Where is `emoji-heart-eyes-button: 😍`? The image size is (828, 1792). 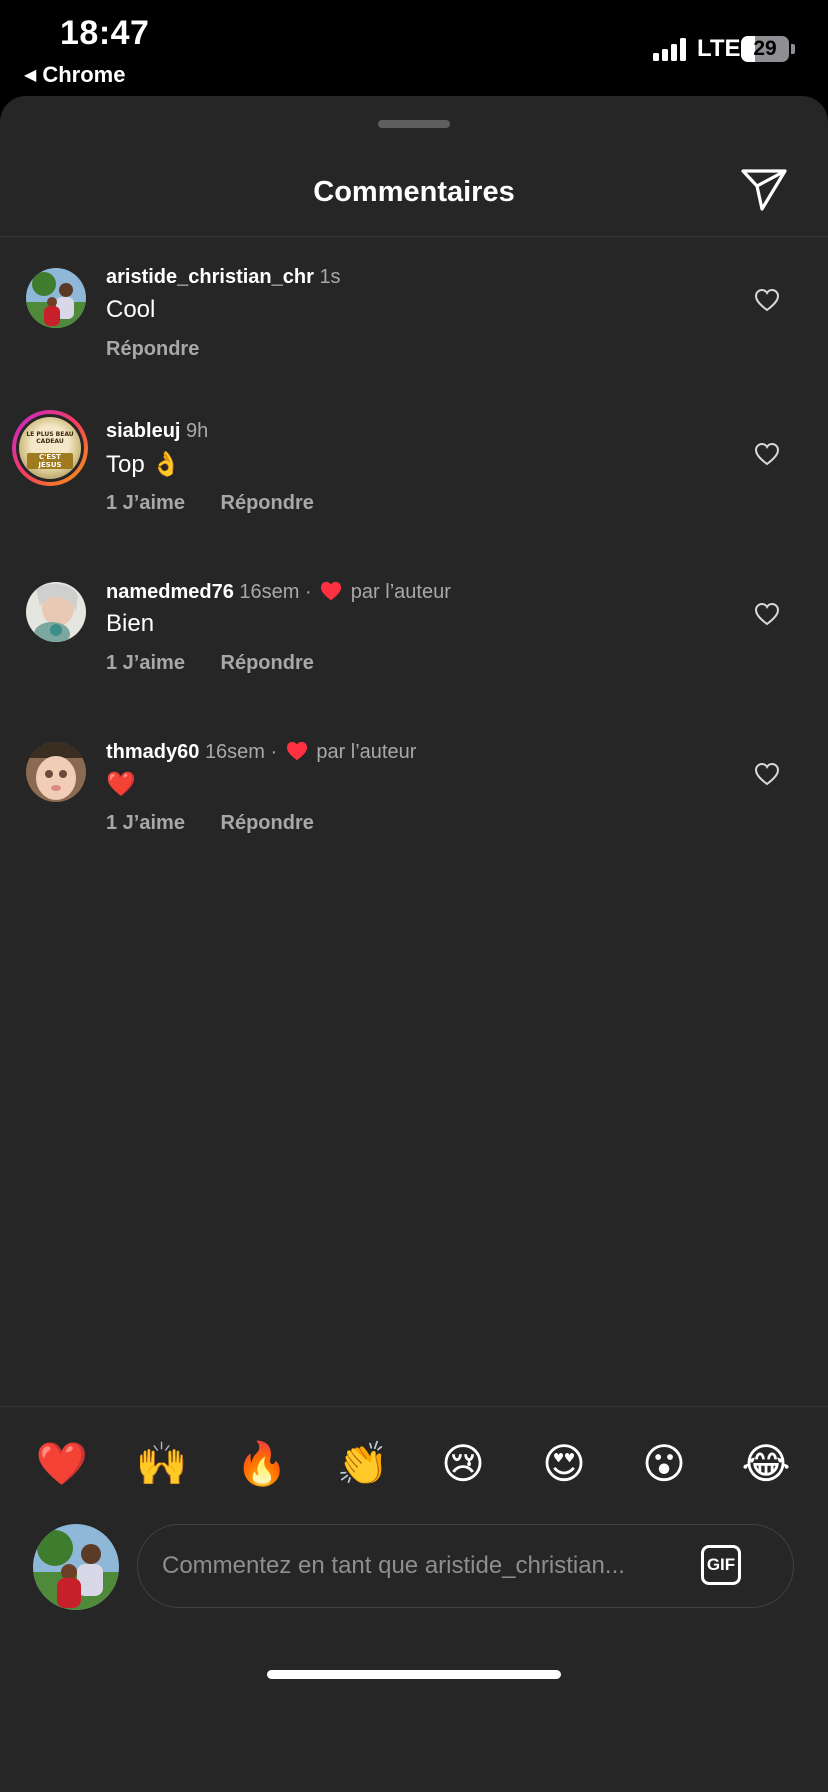
emoji-heart-eyes-button: 😍 is located at coordinates (564, 1464).